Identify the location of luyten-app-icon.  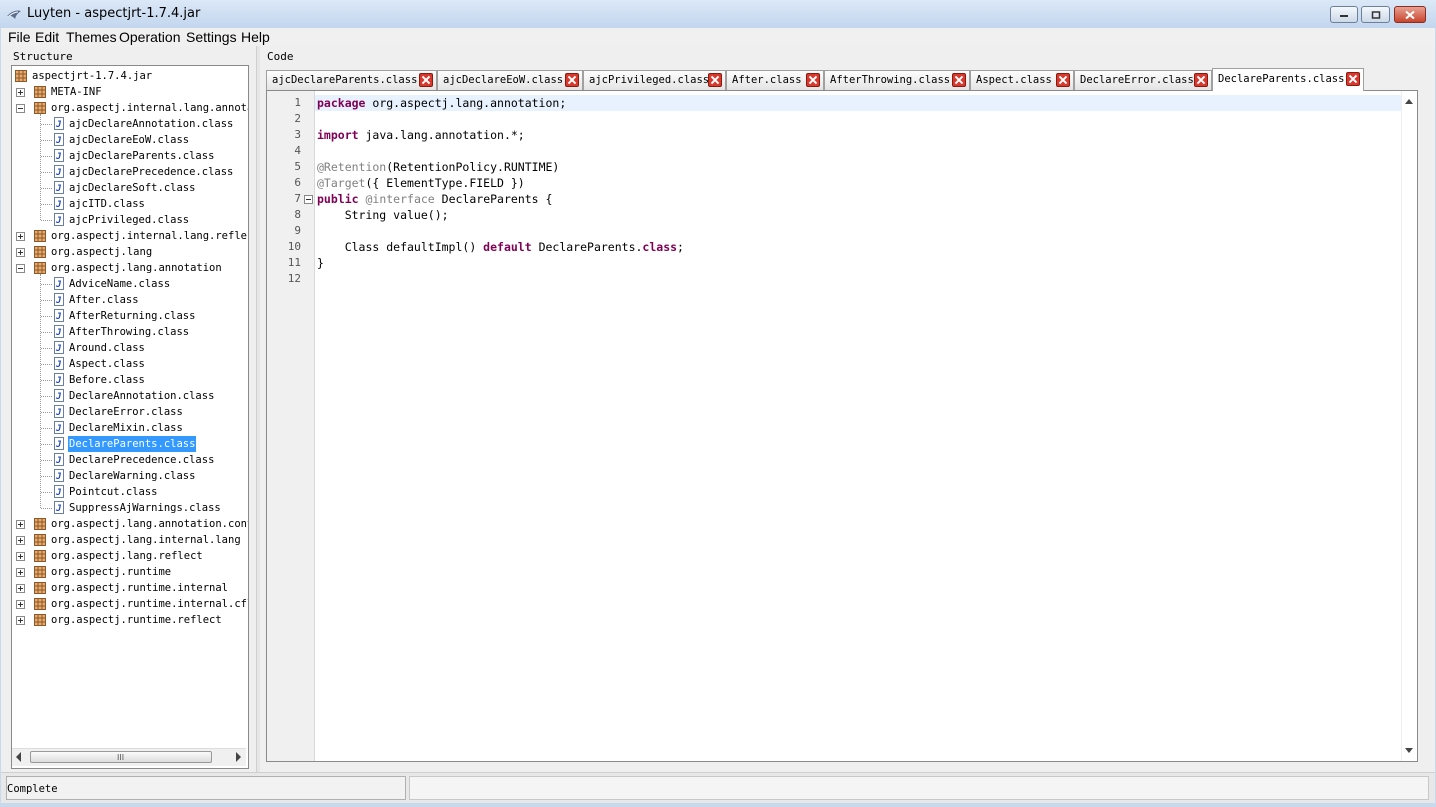
(14, 14).